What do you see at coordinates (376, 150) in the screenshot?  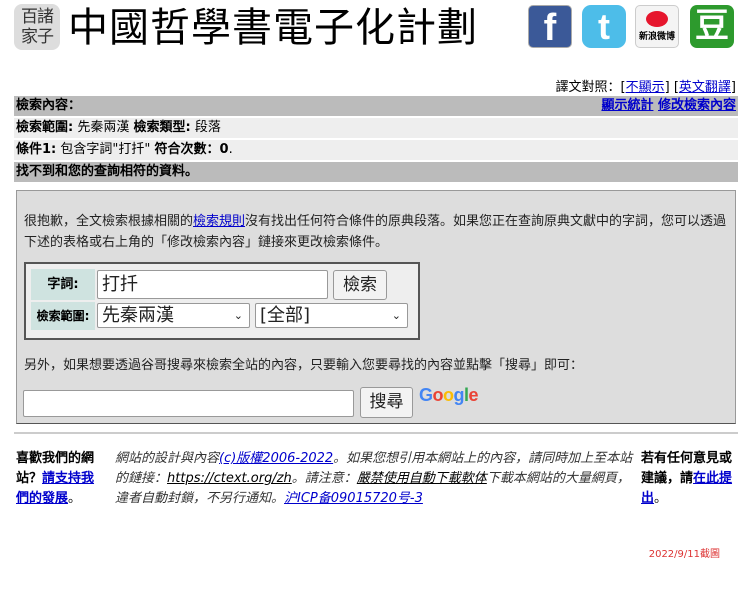 I see `condition-row: 條件1: 包含字詞"打扦" 符合次數：0.` at bounding box center [376, 150].